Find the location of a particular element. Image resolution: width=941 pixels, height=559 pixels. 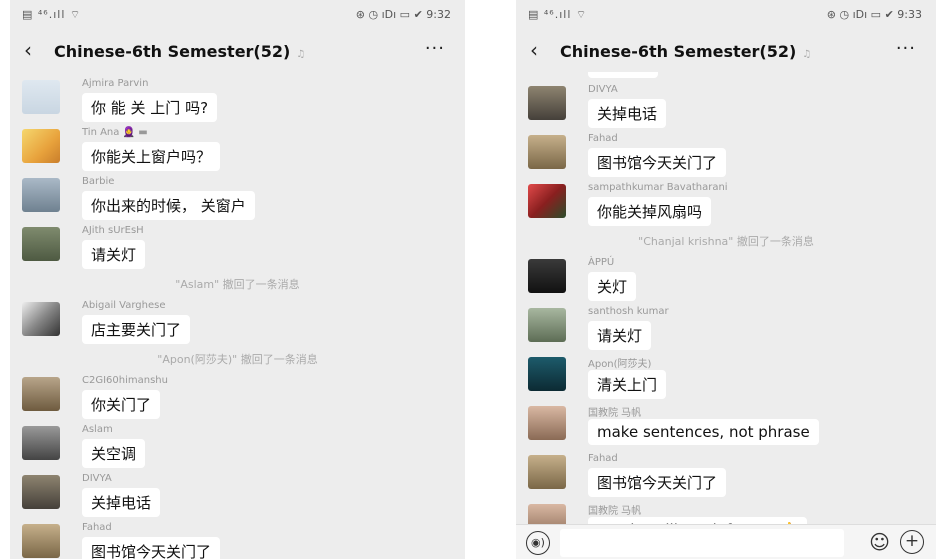

clock-status: ⊛ ◷ ıDı ▭ ✔ 9:32 is located at coordinates (403, 14).